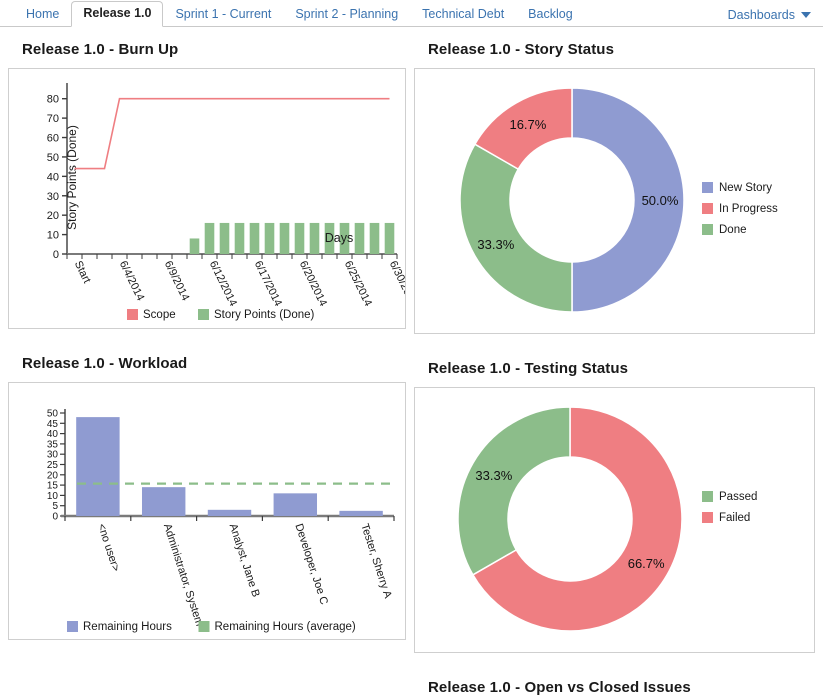  Describe the element at coordinates (159, 315) in the screenshot. I see `svg-text: Scope` at that location.